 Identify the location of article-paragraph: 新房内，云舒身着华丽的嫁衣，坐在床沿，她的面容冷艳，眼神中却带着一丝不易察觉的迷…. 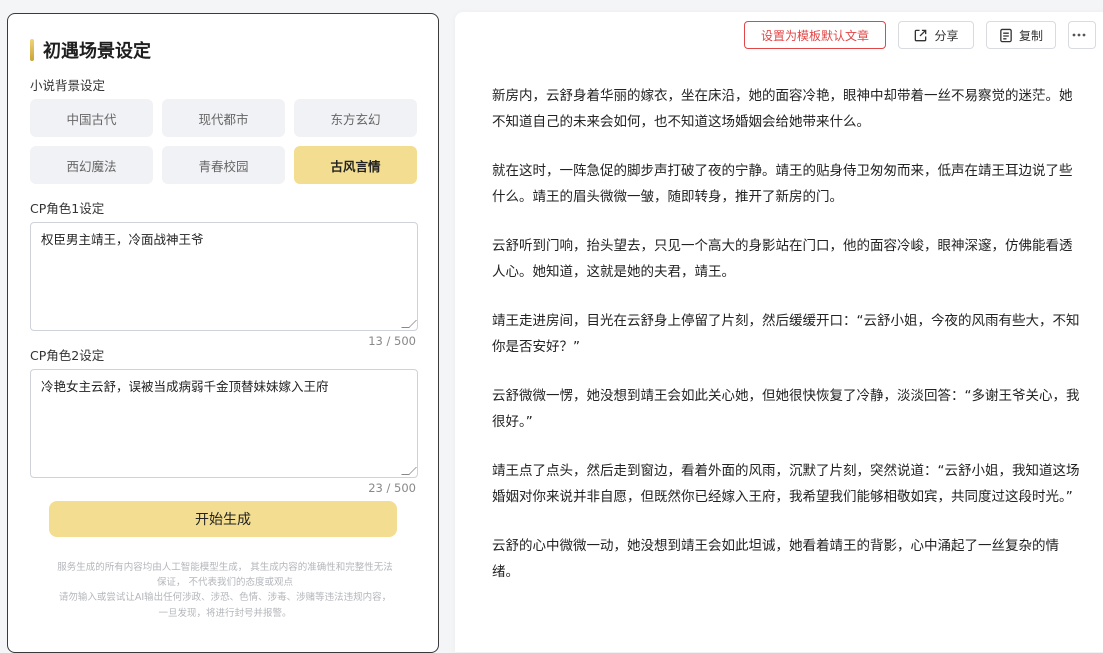
(782, 109).